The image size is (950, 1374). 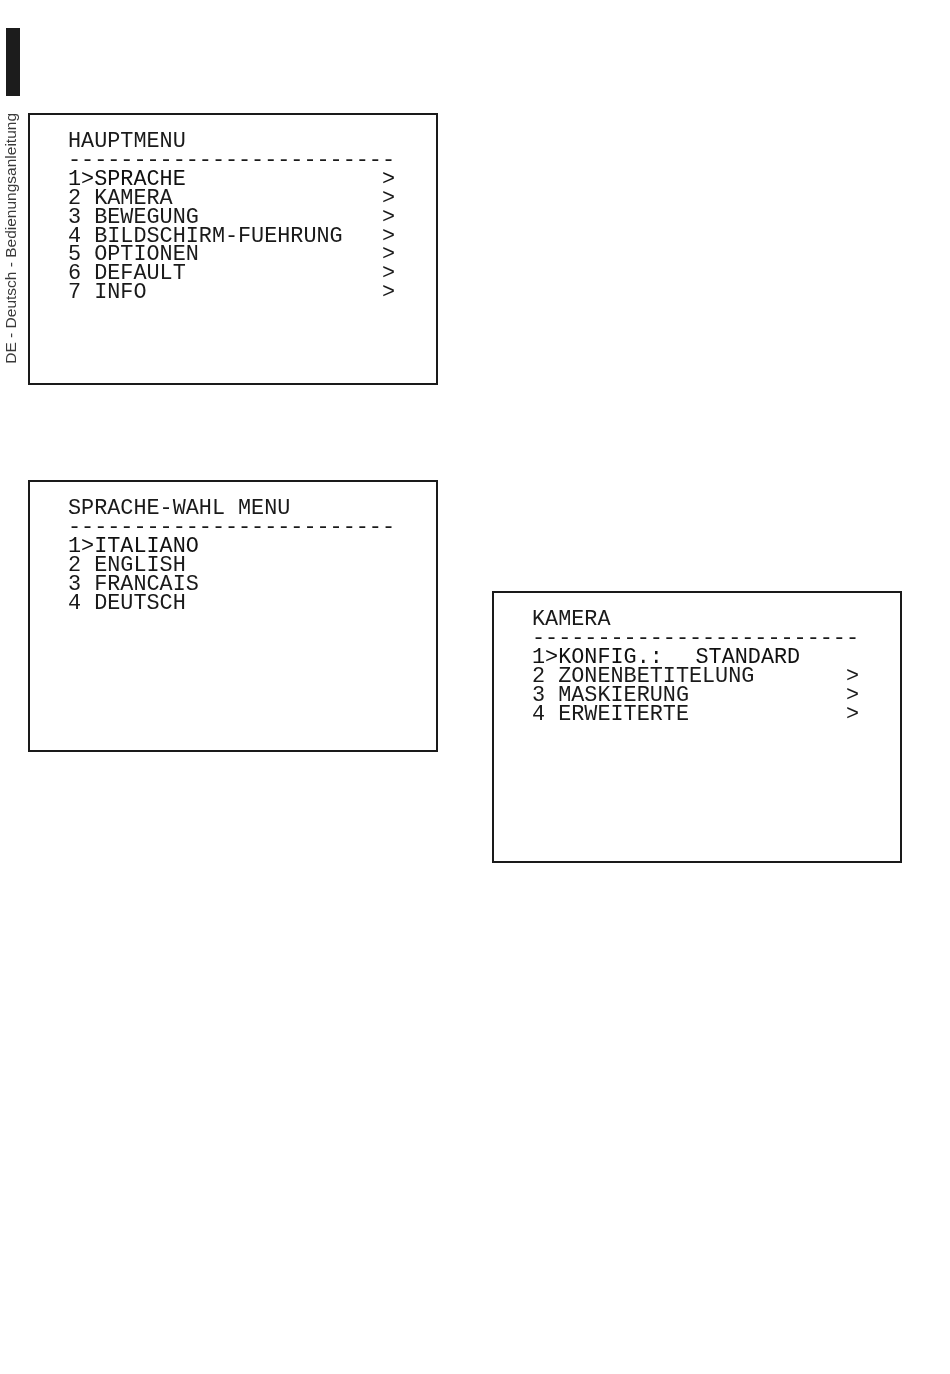 I want to click on menu-item: 7 INFO >, so click(x=231, y=294).